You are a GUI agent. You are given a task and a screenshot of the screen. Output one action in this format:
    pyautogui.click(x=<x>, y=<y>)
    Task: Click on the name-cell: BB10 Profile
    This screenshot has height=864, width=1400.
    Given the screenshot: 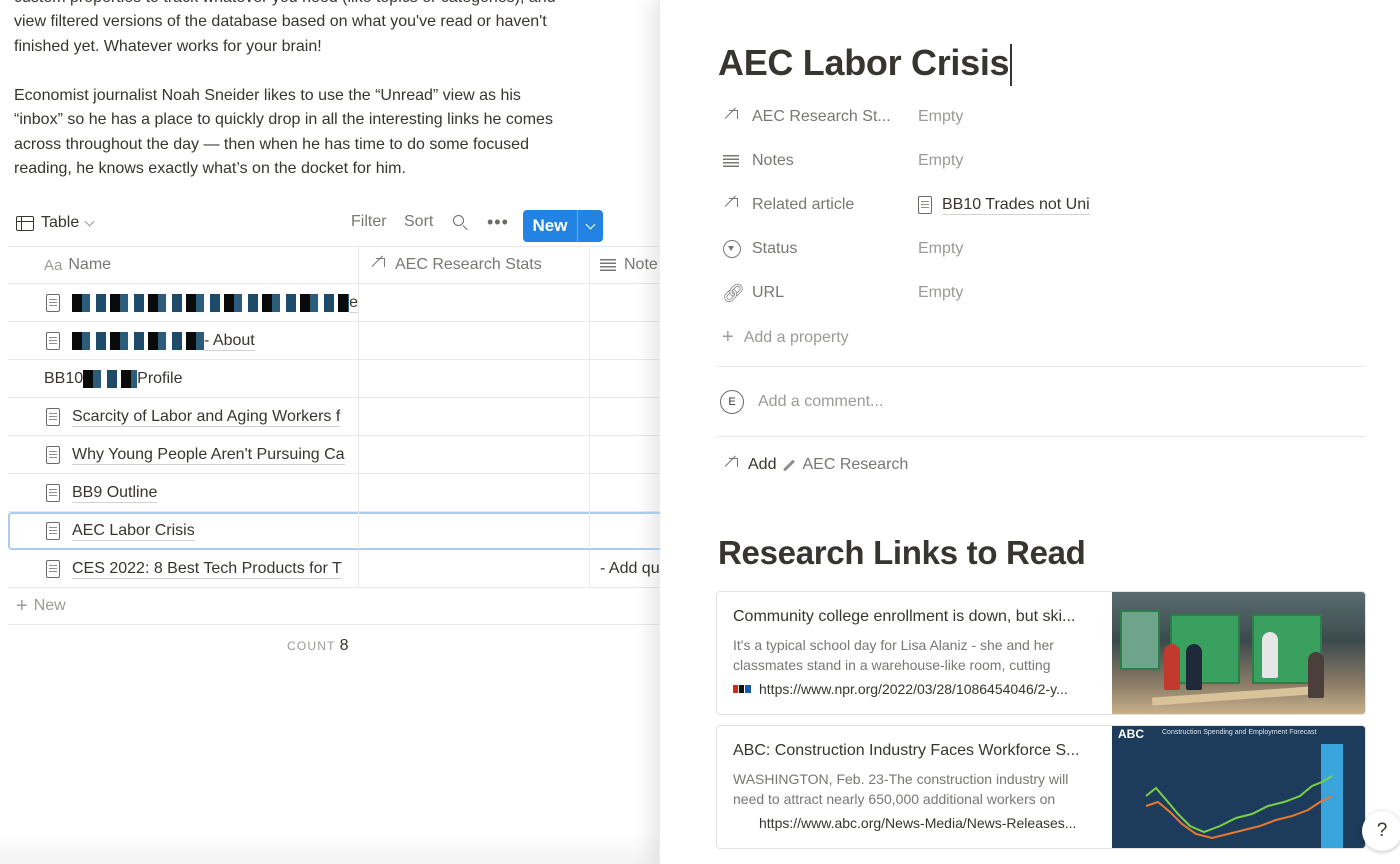 What is the action you would take?
    pyautogui.click(x=183, y=378)
    